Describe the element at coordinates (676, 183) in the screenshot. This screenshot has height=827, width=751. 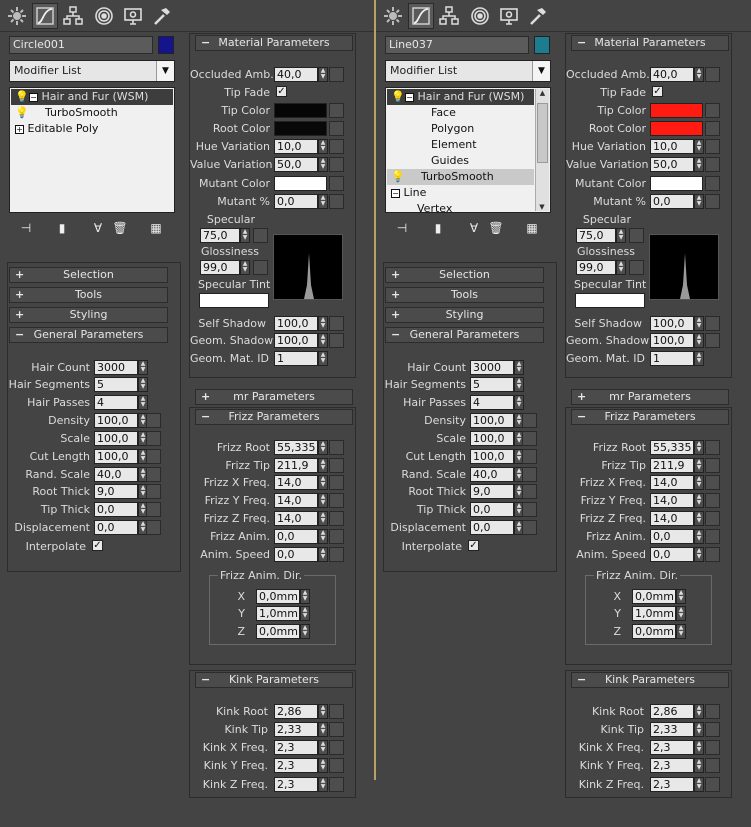
I see `mutant-color-swatch` at that location.